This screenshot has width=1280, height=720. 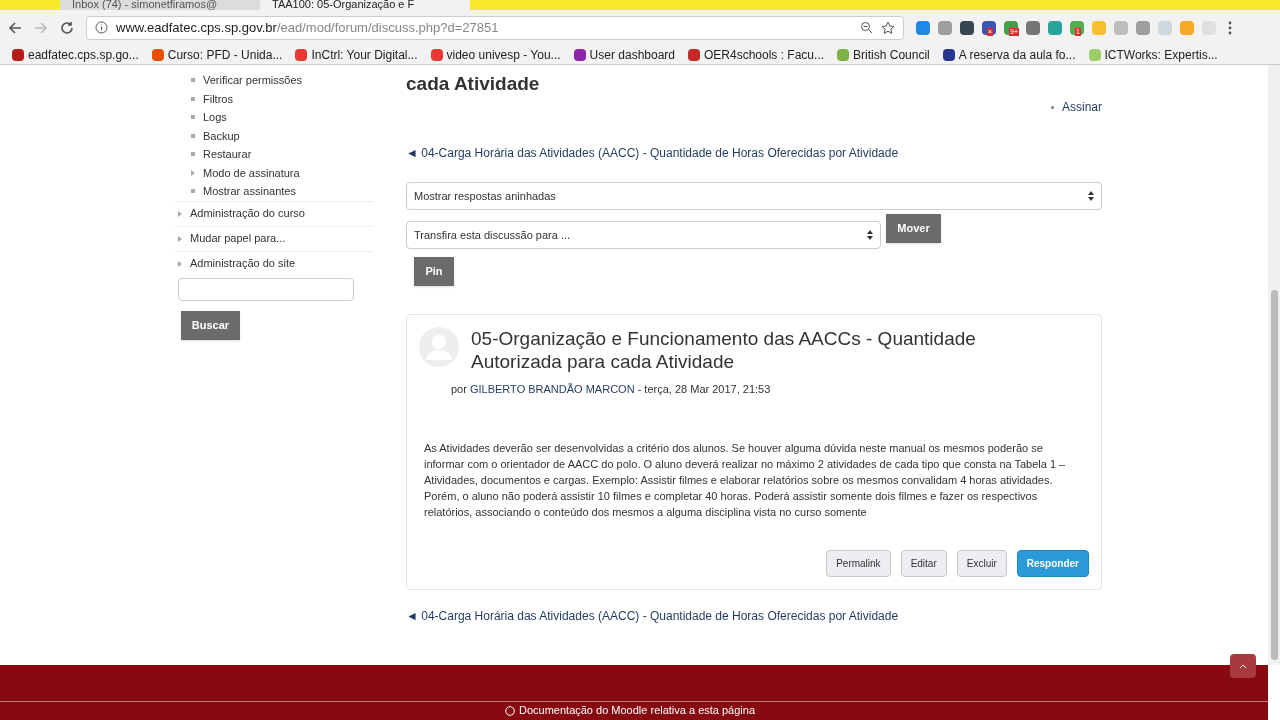 I want to click on search-field, so click(x=266, y=289).